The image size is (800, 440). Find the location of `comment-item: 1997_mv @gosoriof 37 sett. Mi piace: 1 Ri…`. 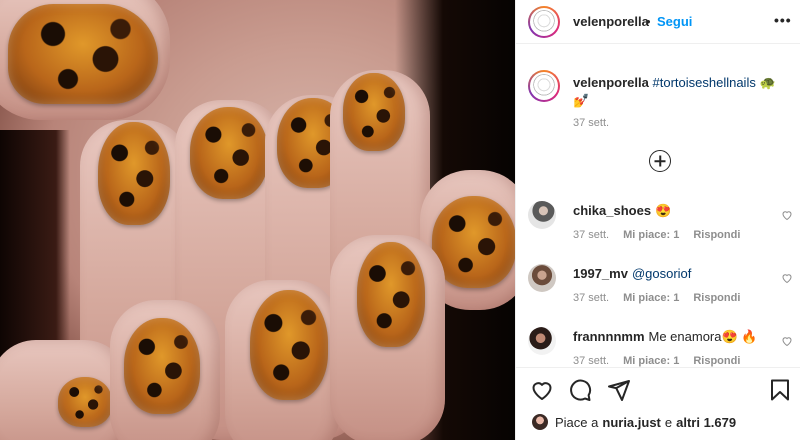

comment-item: 1997_mv @gosoriof 37 sett. Mi piace: 1 Ri… is located at coordinates (660, 289).